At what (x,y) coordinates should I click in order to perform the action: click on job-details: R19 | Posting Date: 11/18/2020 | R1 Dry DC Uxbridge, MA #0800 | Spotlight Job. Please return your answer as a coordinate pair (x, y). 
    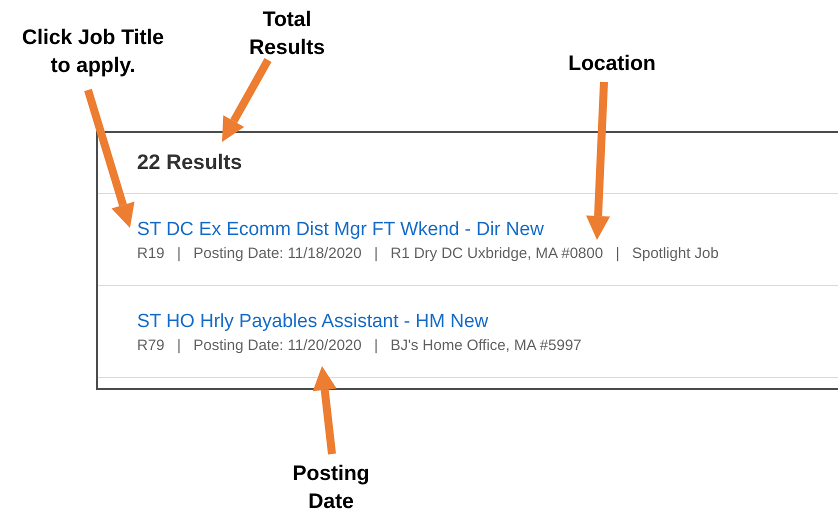
    Looking at the image, I should click on (428, 253).